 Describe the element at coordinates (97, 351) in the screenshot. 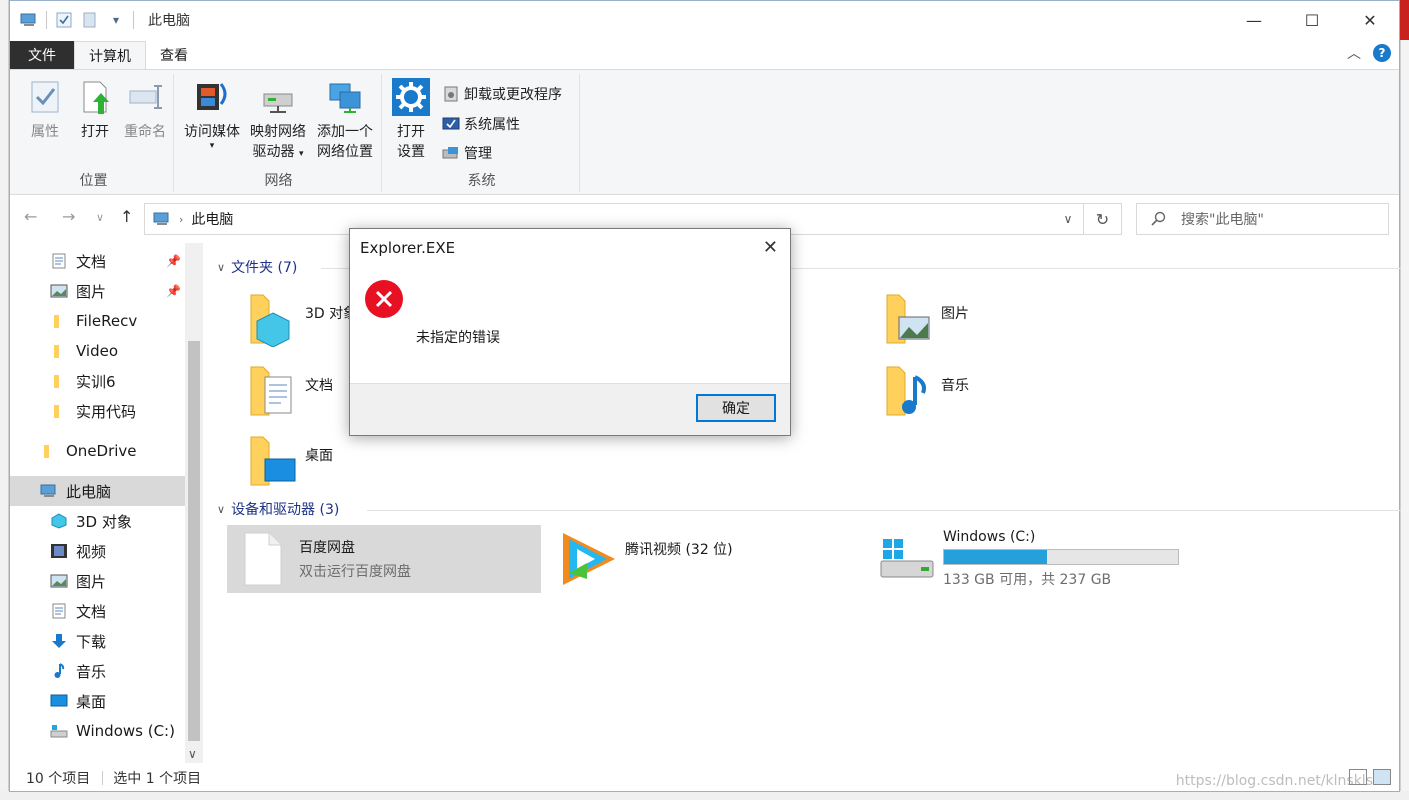

I see `sidebar-item-video-folder: Video` at that location.